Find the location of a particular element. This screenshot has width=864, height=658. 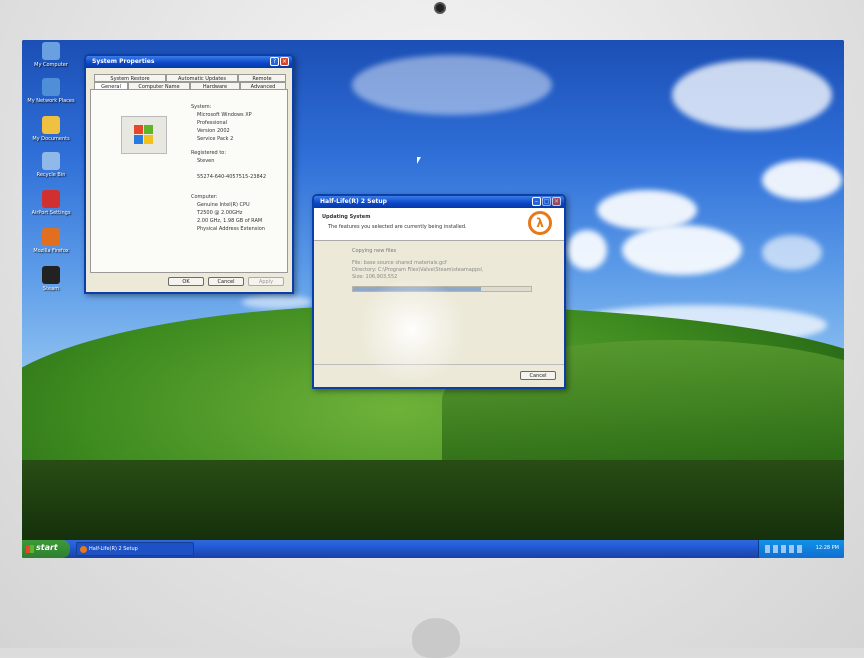

recycle-bin-icon is located at coordinates (51, 161).